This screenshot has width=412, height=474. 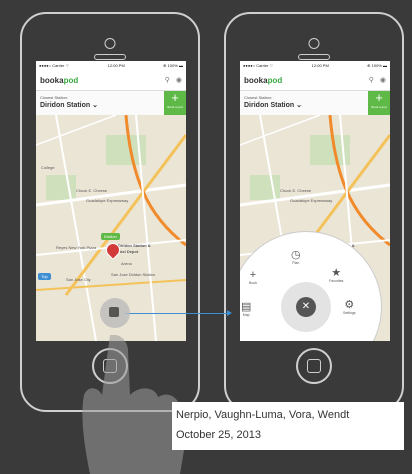 I want to click on map-label-san-jose: San Jose Diridon Station, so click(x=133, y=274).